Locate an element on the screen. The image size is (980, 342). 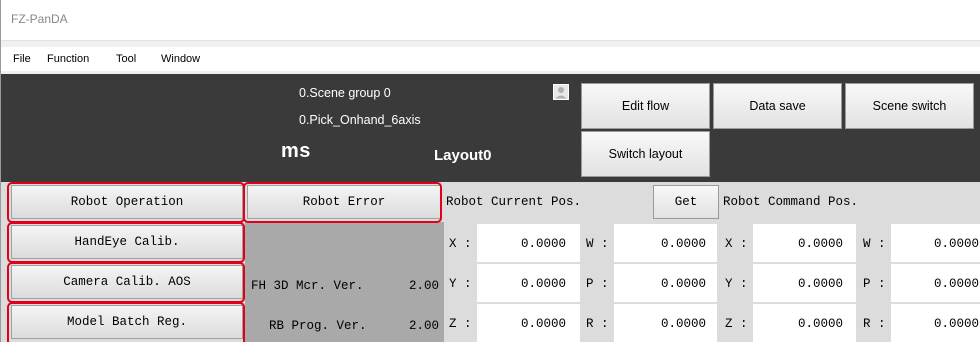
command-y-value: 0.0000 is located at coordinates (821, 284).